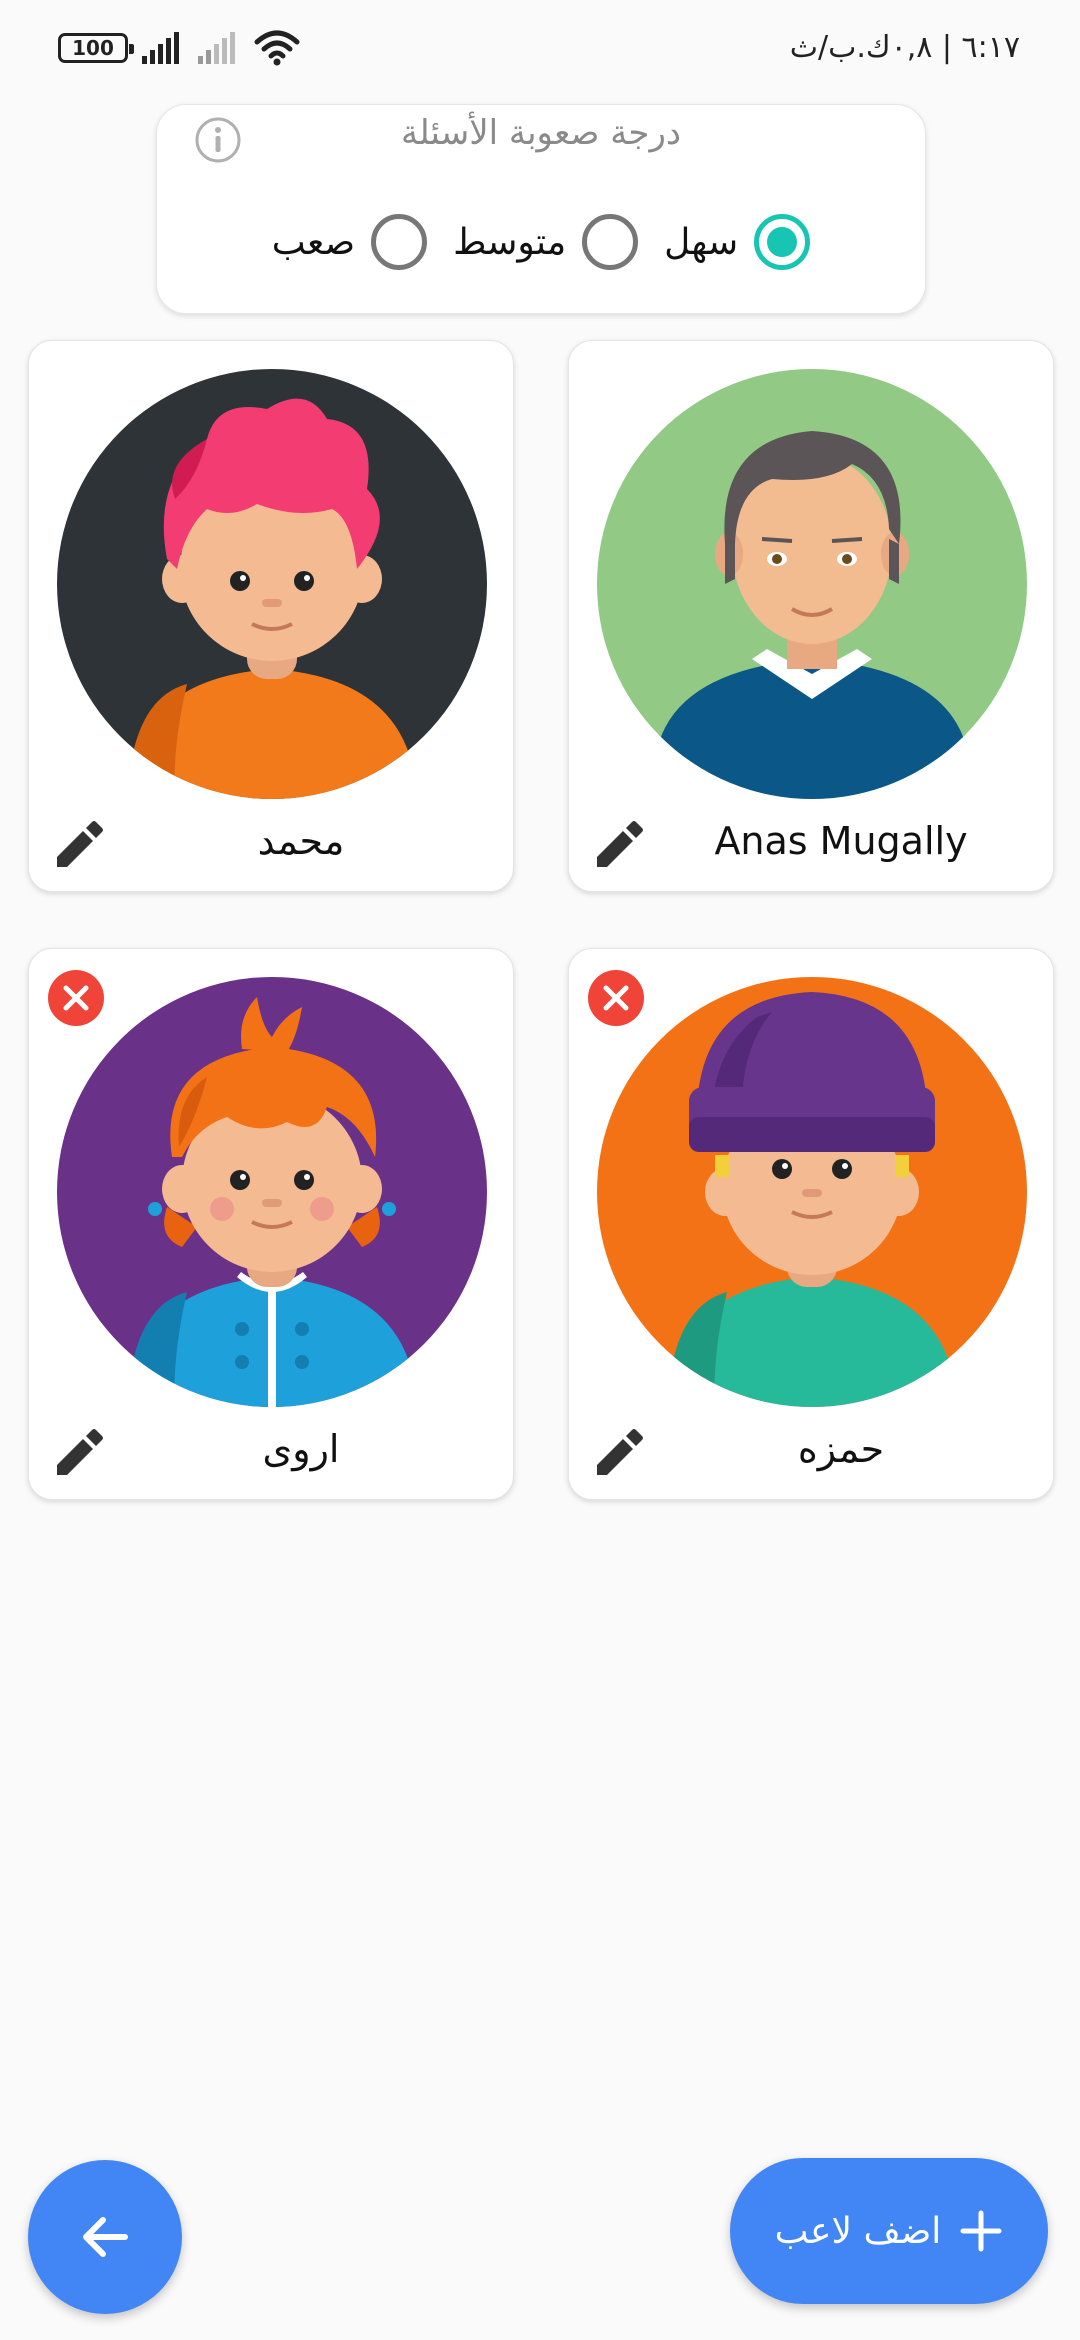 The width and height of the screenshot is (1080, 2340). I want to click on wifi-icon, so click(277, 48).